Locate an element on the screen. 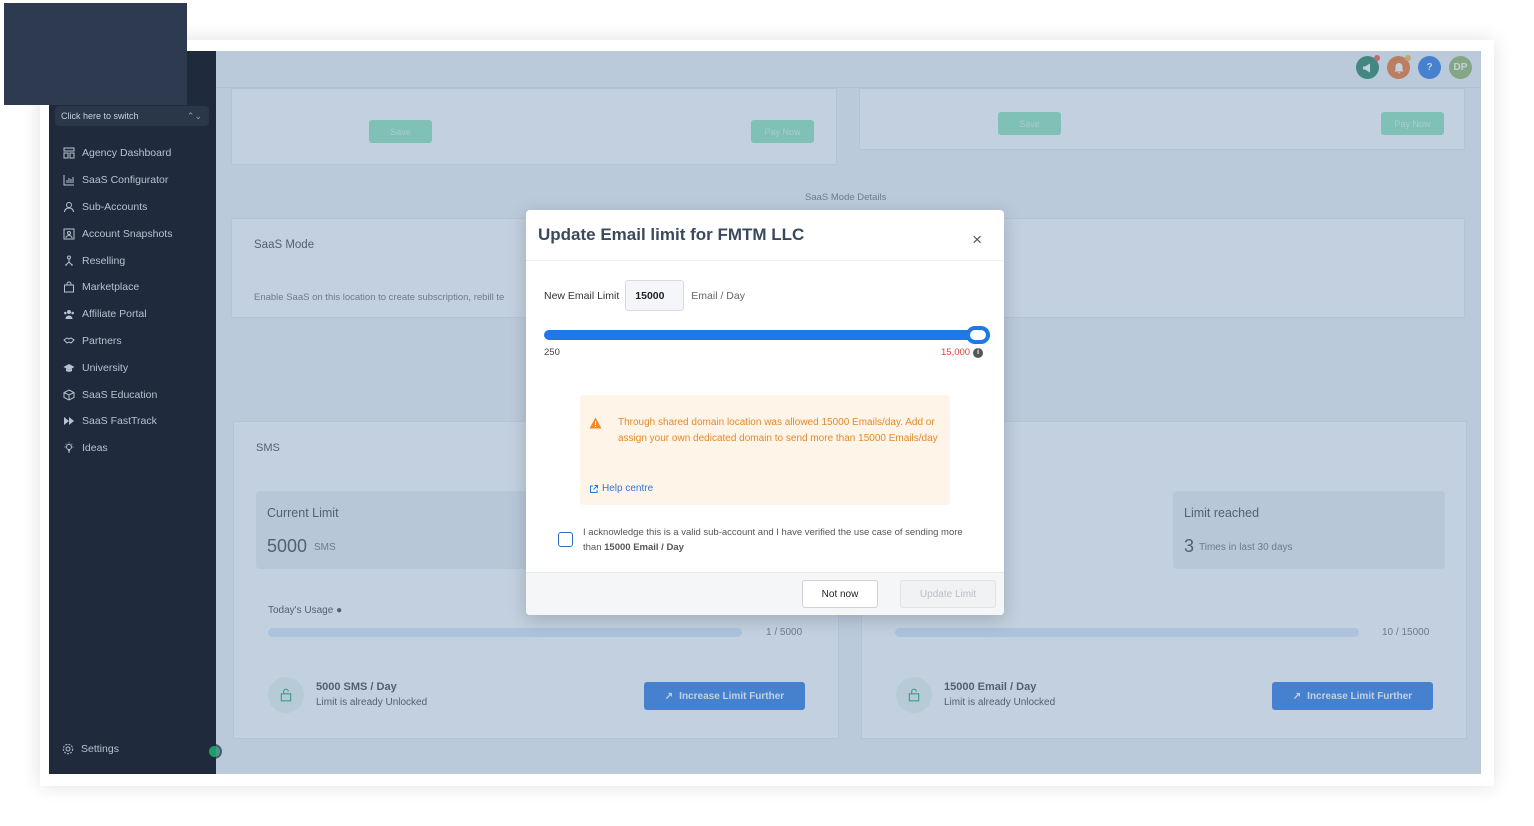  reselling-icon is located at coordinates (68, 260).